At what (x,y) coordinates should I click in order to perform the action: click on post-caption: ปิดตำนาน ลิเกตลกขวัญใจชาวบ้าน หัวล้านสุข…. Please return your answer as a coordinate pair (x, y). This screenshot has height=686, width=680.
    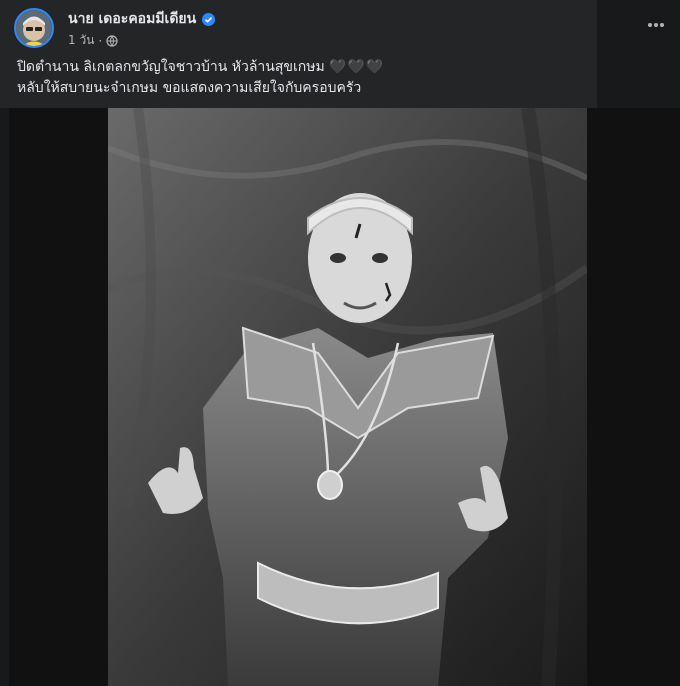
    Looking at the image, I should click on (200, 78).